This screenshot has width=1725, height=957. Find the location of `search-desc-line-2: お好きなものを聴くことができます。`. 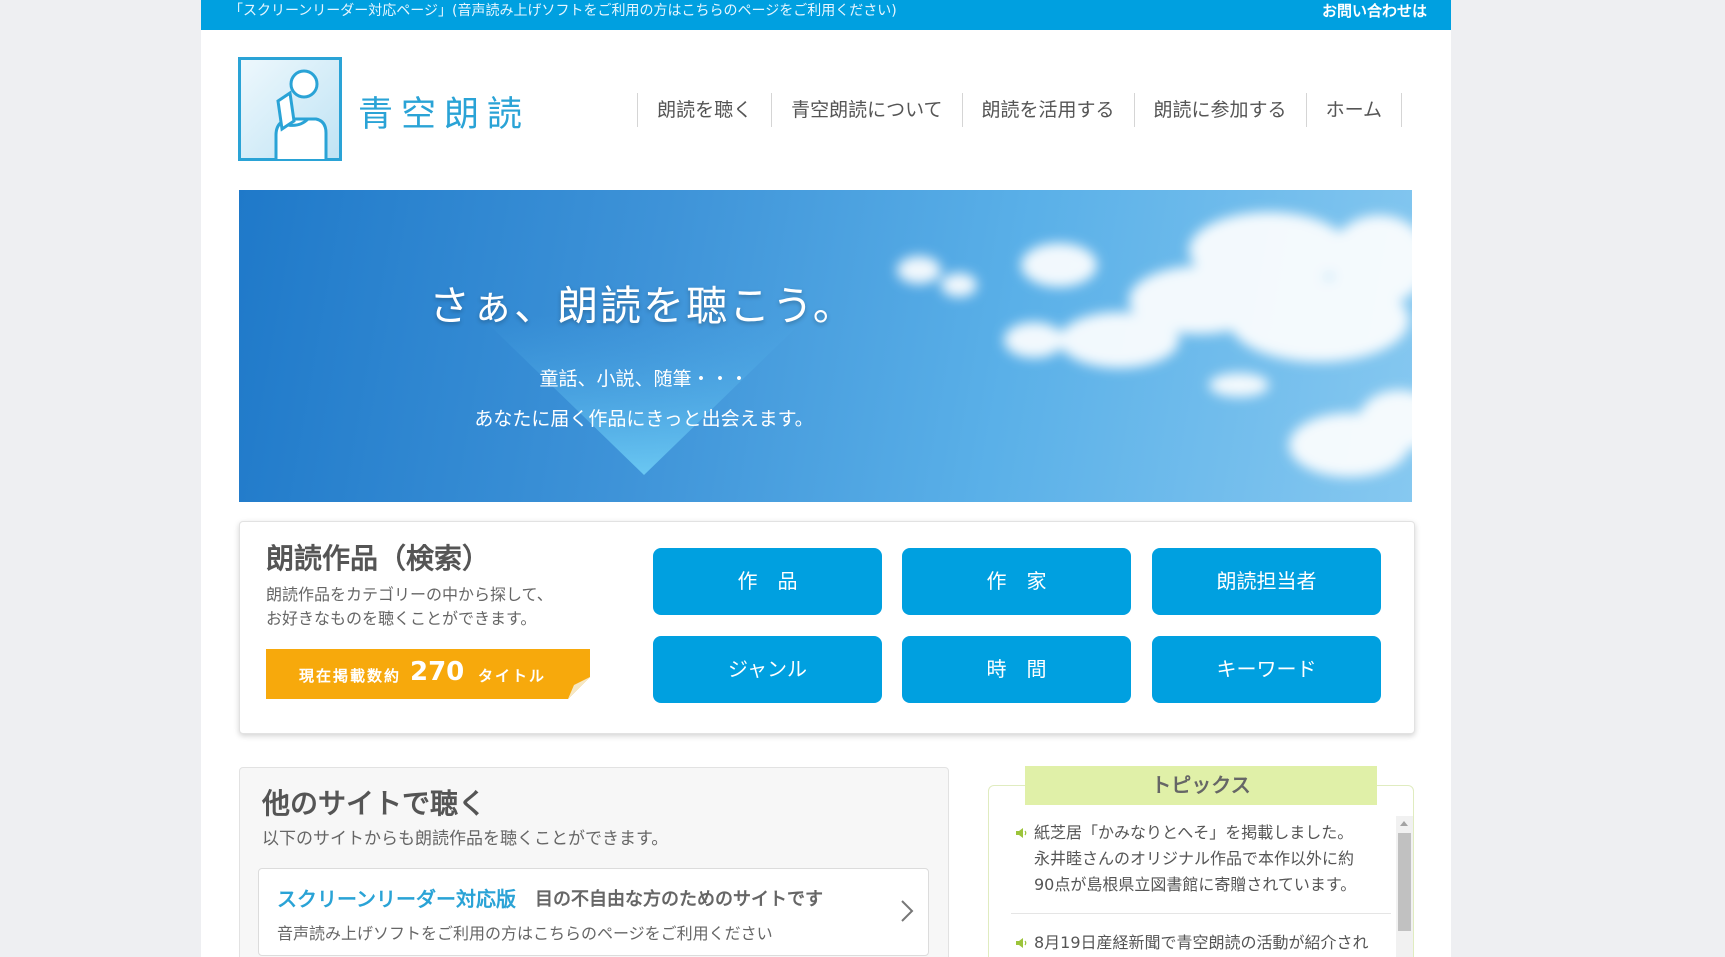

search-desc-line-2: お好きなものを聴くことができます。 is located at coordinates (401, 618).